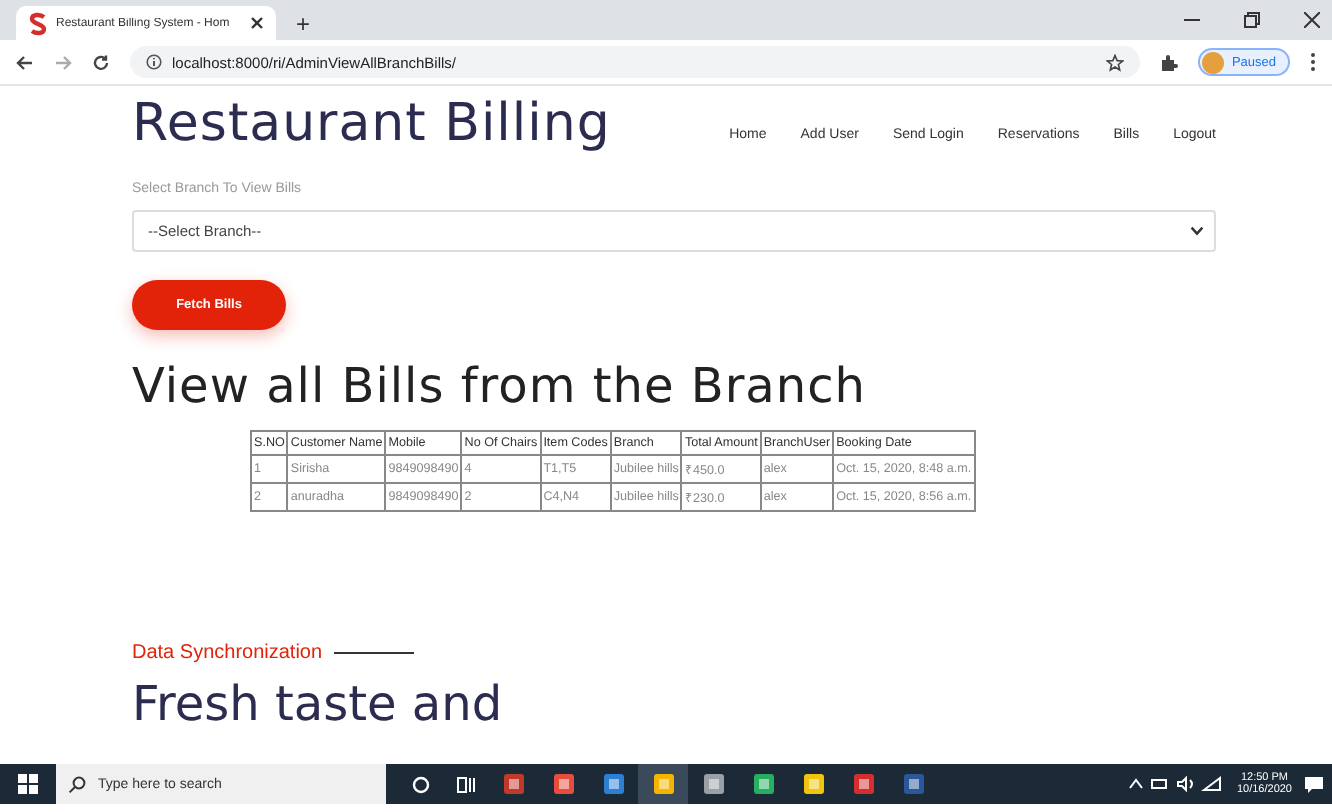 Image resolution: width=1332 pixels, height=812 pixels. Describe the element at coordinates (25, 62) in the screenshot. I see `back-icon` at that location.